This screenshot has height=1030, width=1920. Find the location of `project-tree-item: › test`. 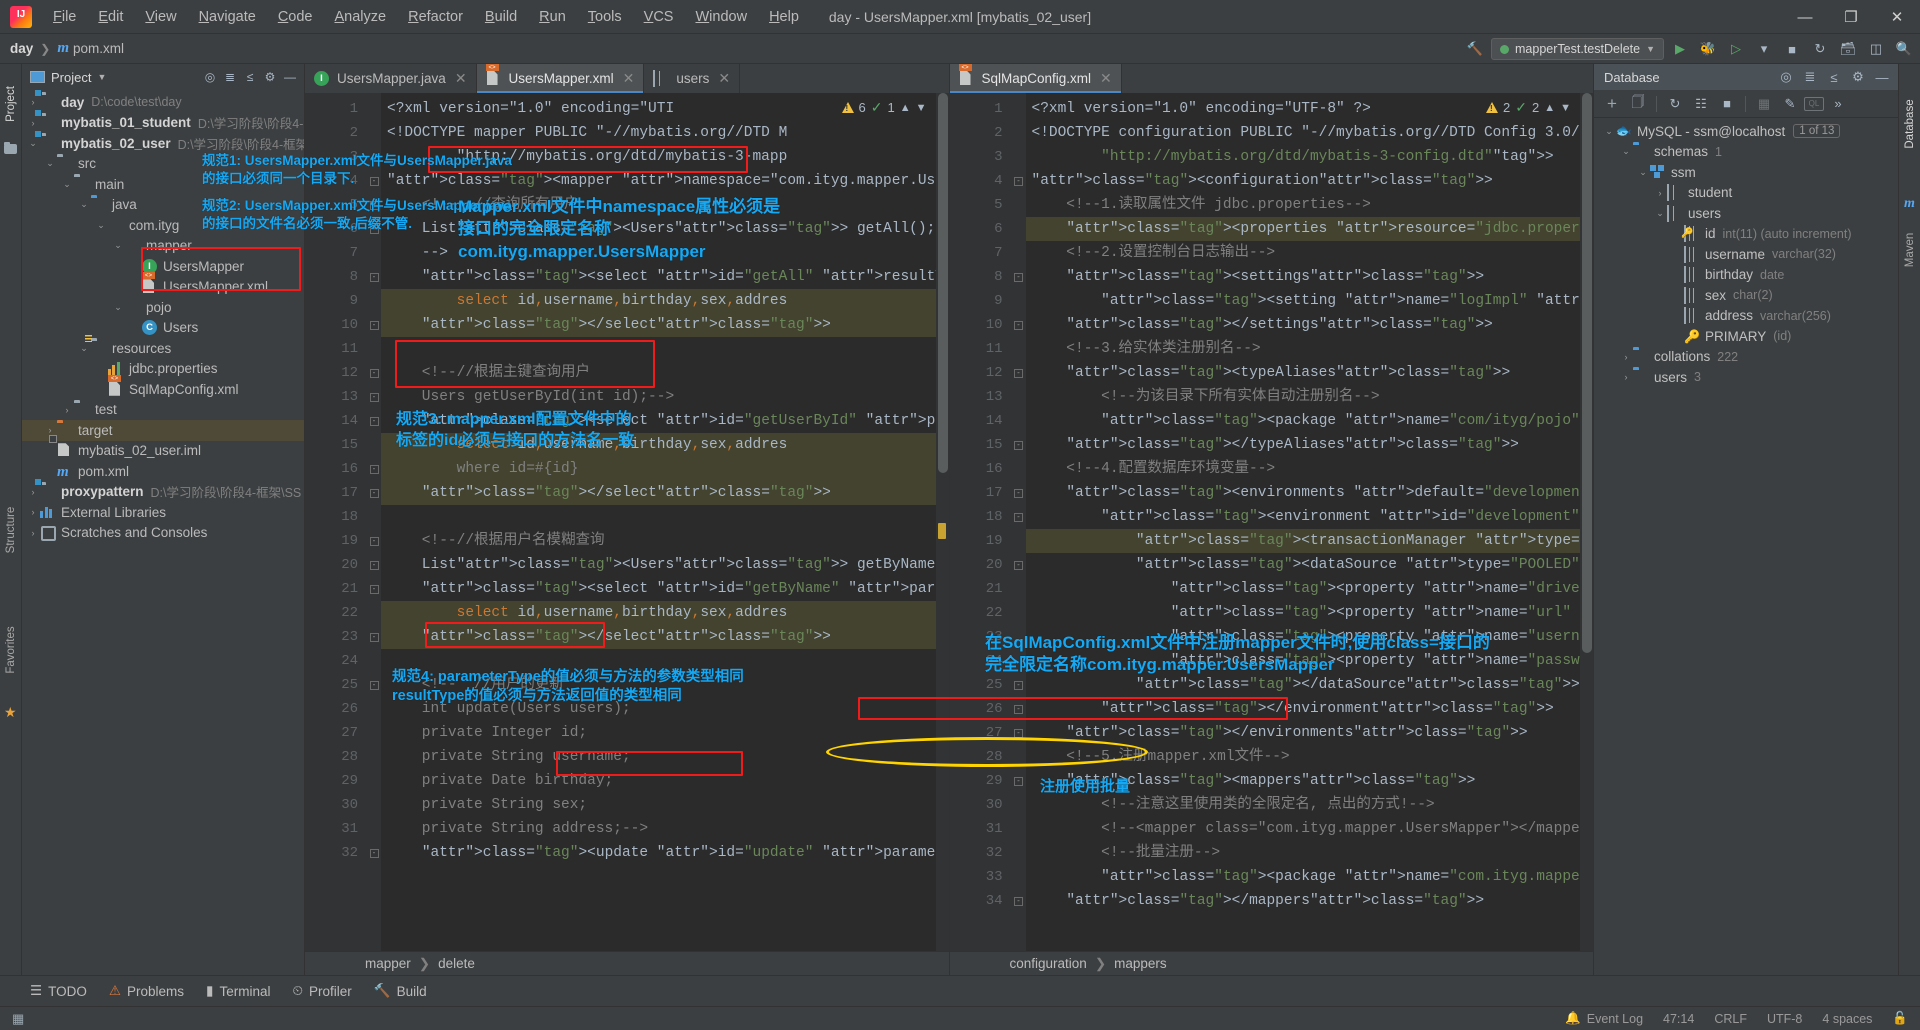

project-tree-item: › test is located at coordinates (163, 410).